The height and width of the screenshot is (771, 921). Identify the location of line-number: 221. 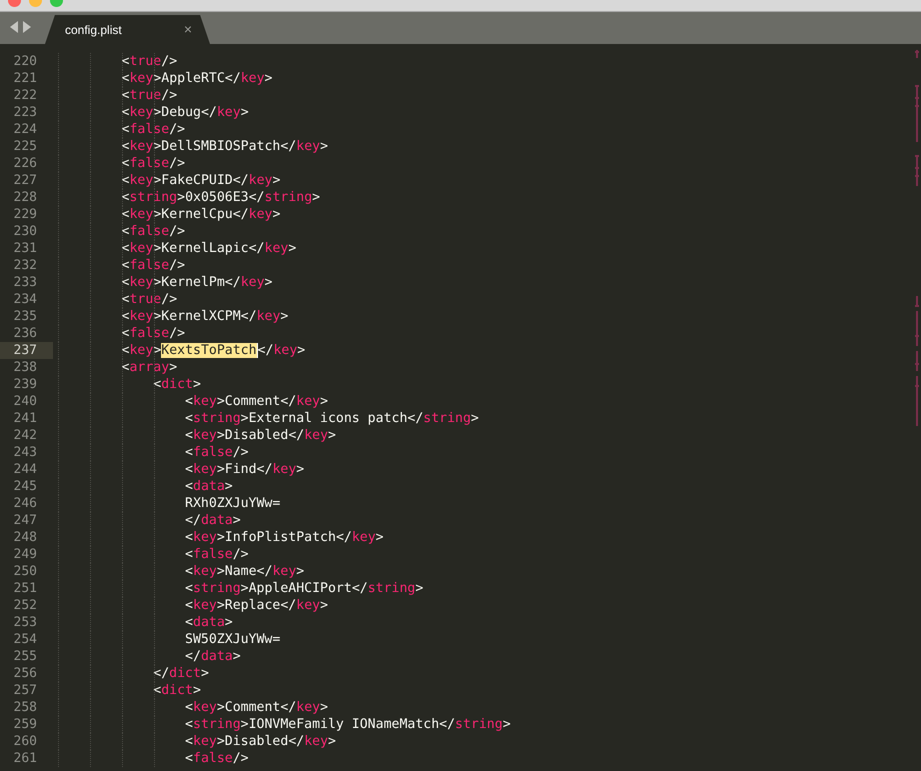
(25, 78).